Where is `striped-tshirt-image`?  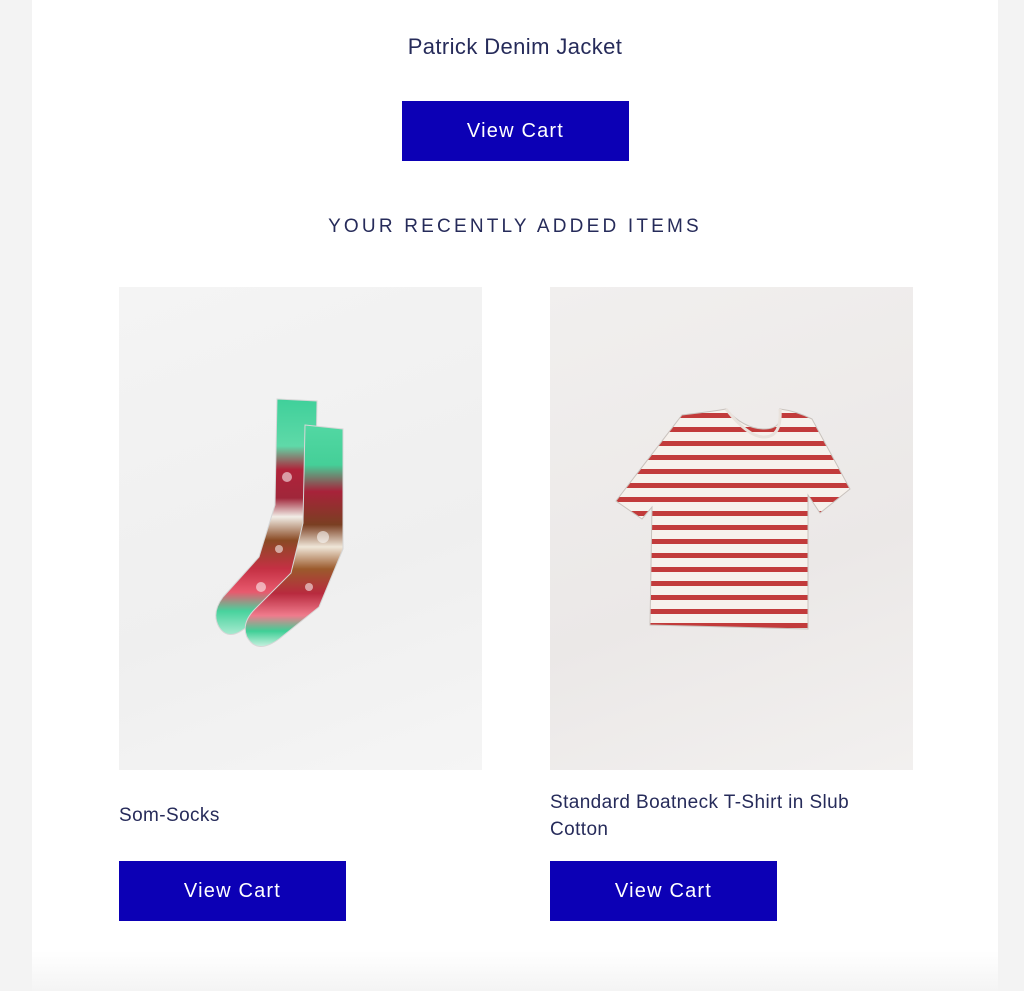
striped-tshirt-image is located at coordinates (733, 519).